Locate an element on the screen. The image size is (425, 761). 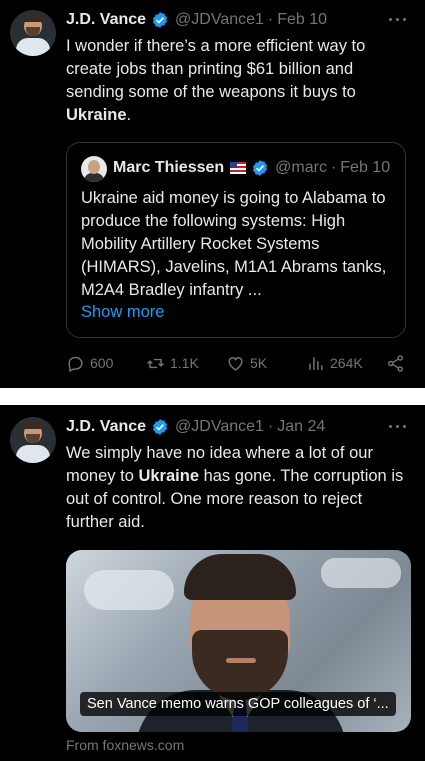
share-icon is located at coordinates (395, 363).